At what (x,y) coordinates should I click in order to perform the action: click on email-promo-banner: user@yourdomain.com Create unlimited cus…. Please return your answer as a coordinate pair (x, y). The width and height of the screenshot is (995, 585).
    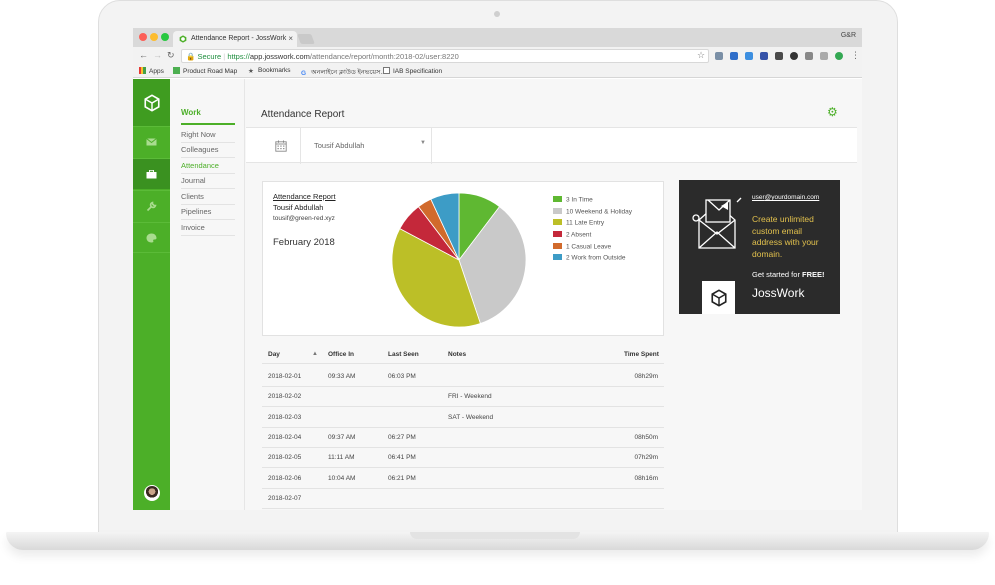
    Looking at the image, I should click on (759, 247).